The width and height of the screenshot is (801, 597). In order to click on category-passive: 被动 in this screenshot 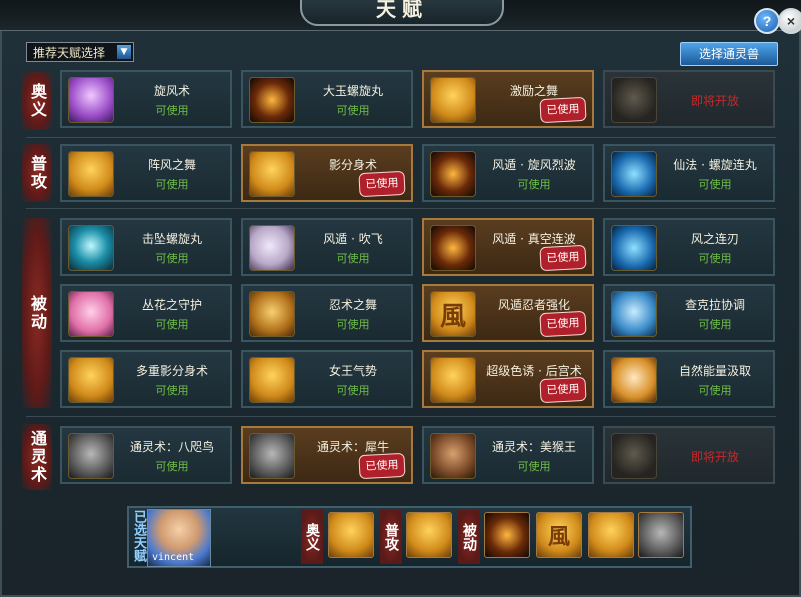, I will do `click(37, 313)`.